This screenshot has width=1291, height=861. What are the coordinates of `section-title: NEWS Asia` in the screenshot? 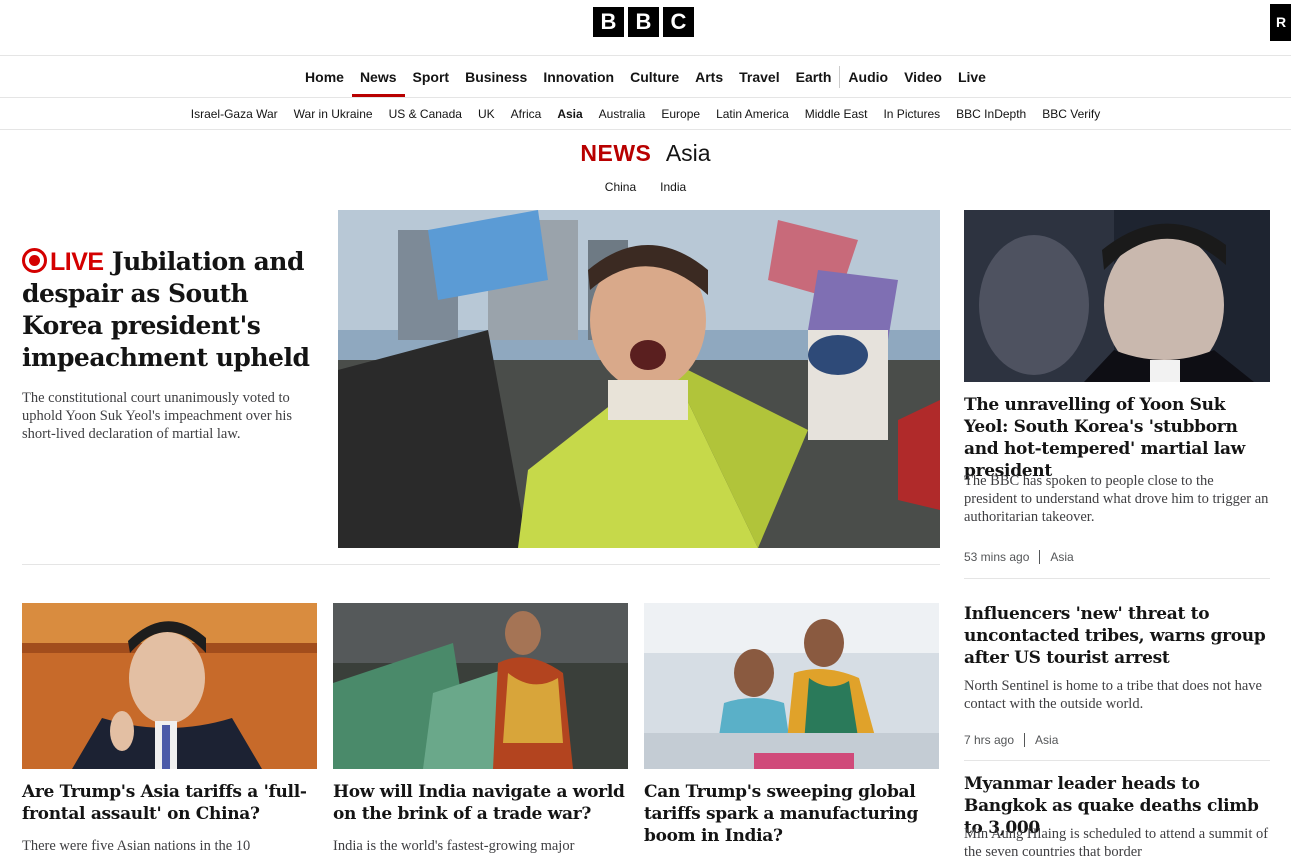 It's located at (645, 156).